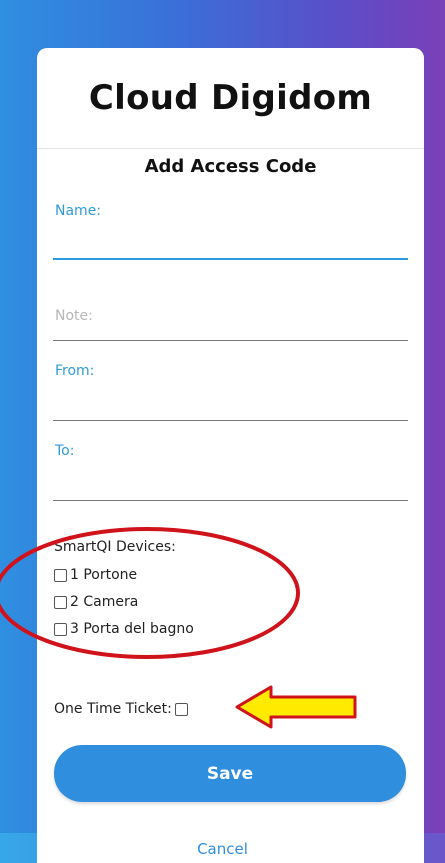 The width and height of the screenshot is (445, 863). Describe the element at coordinates (115, 547) in the screenshot. I see `devices-label: SmartQI Devices:` at that location.